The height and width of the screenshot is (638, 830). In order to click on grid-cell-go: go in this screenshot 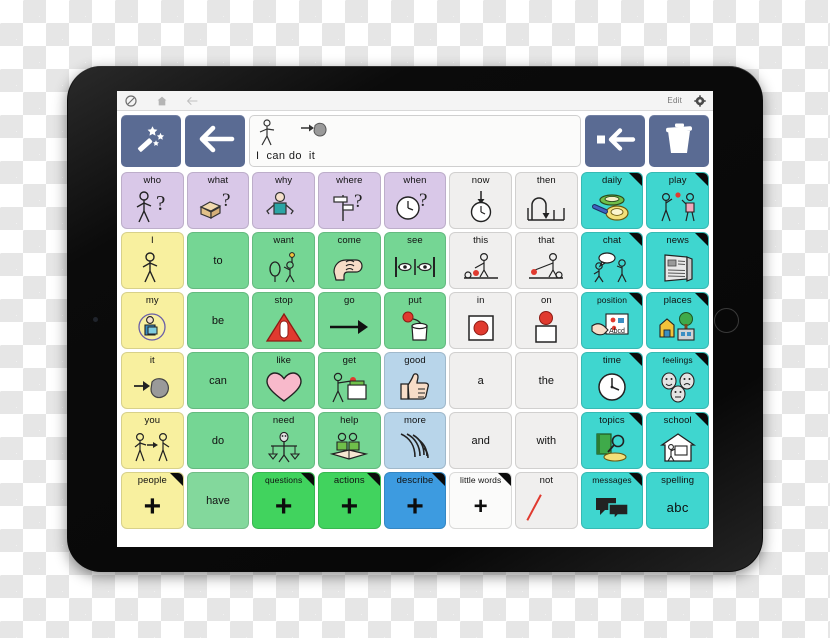, I will do `click(349, 320)`.